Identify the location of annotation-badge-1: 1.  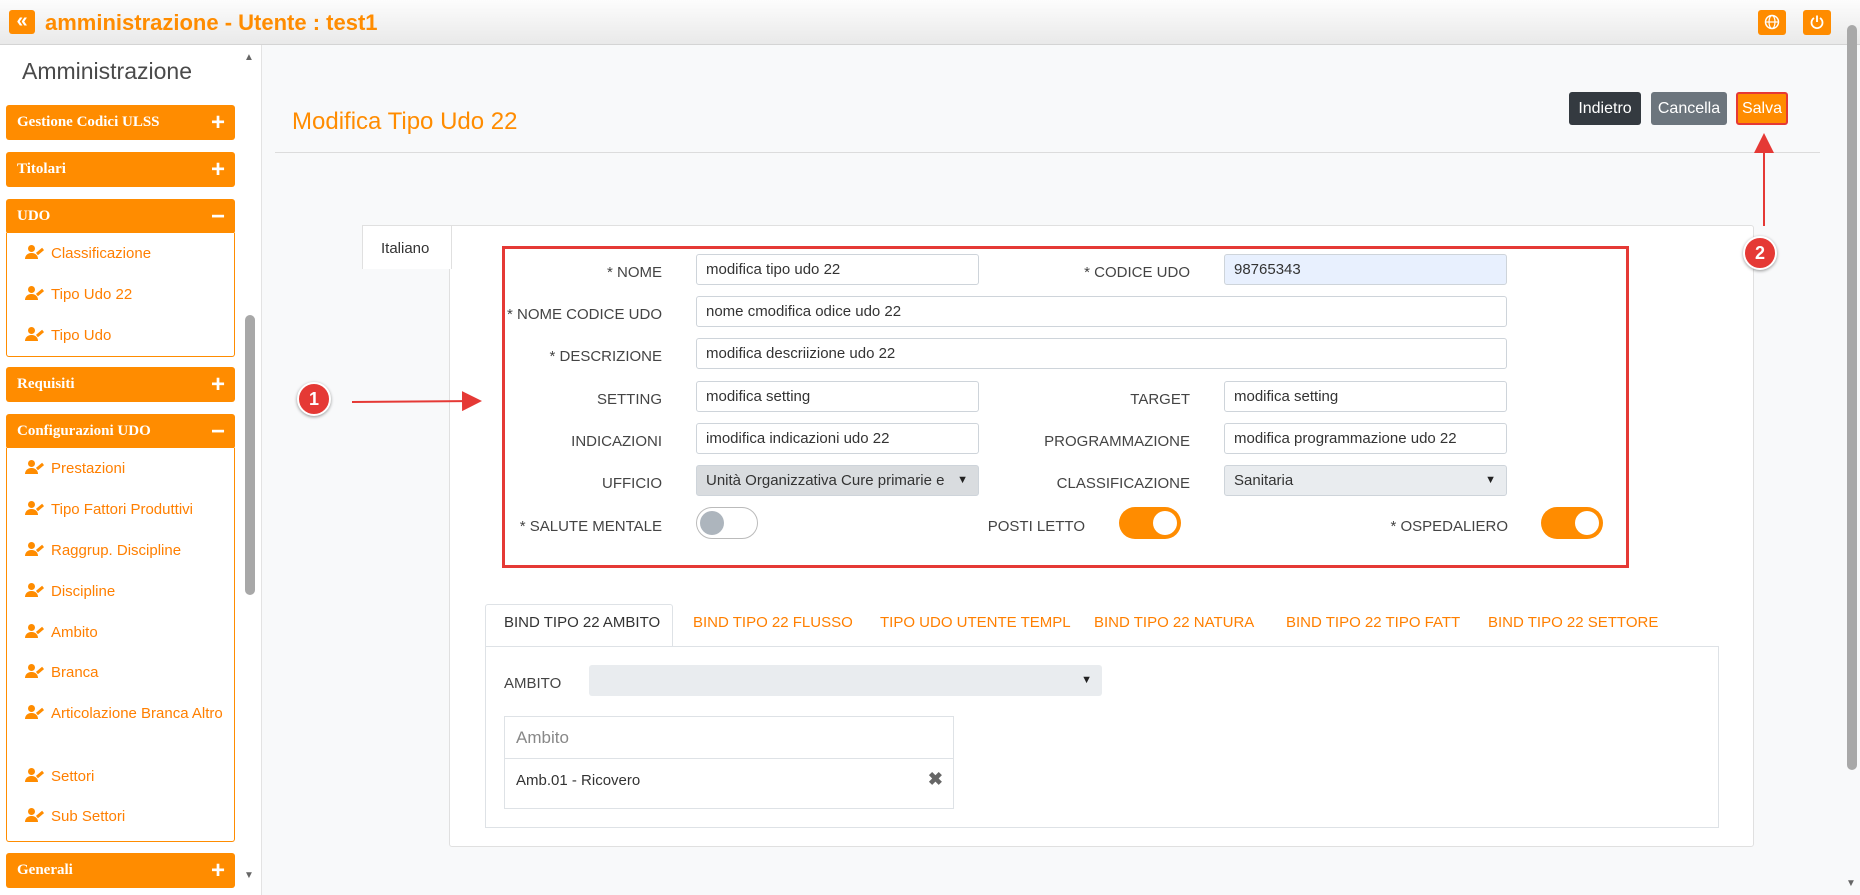
(314, 399).